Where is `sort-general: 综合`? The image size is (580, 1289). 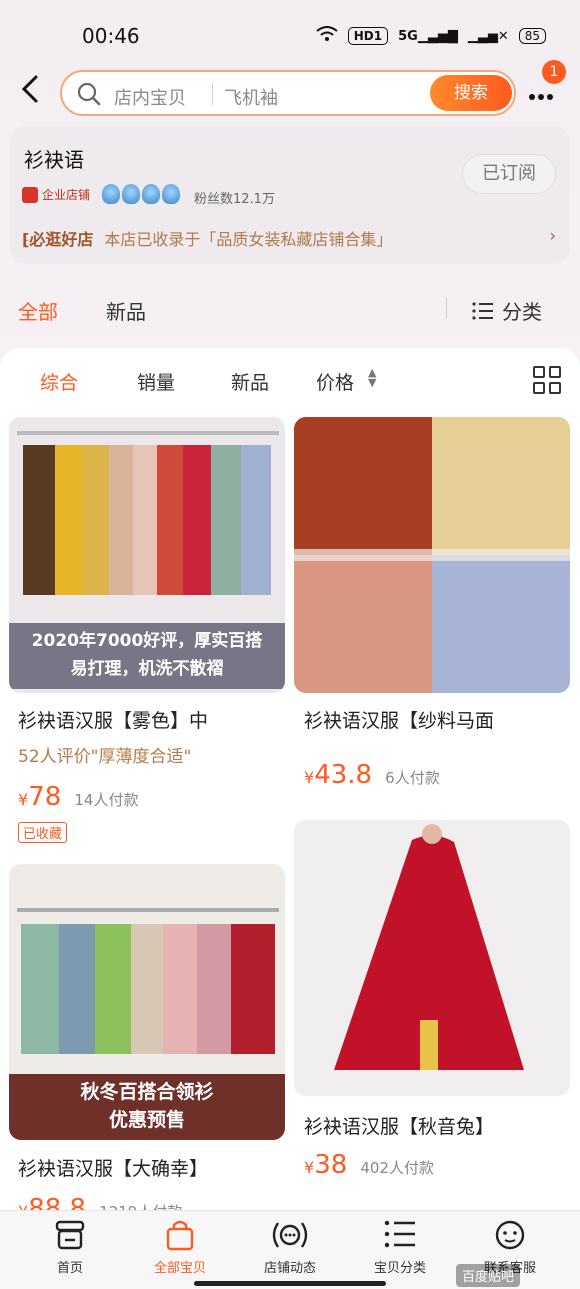 sort-general: 综合 is located at coordinates (59, 381).